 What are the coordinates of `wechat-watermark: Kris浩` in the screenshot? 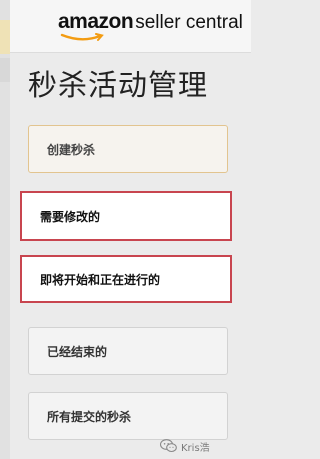 It's located at (185, 446).